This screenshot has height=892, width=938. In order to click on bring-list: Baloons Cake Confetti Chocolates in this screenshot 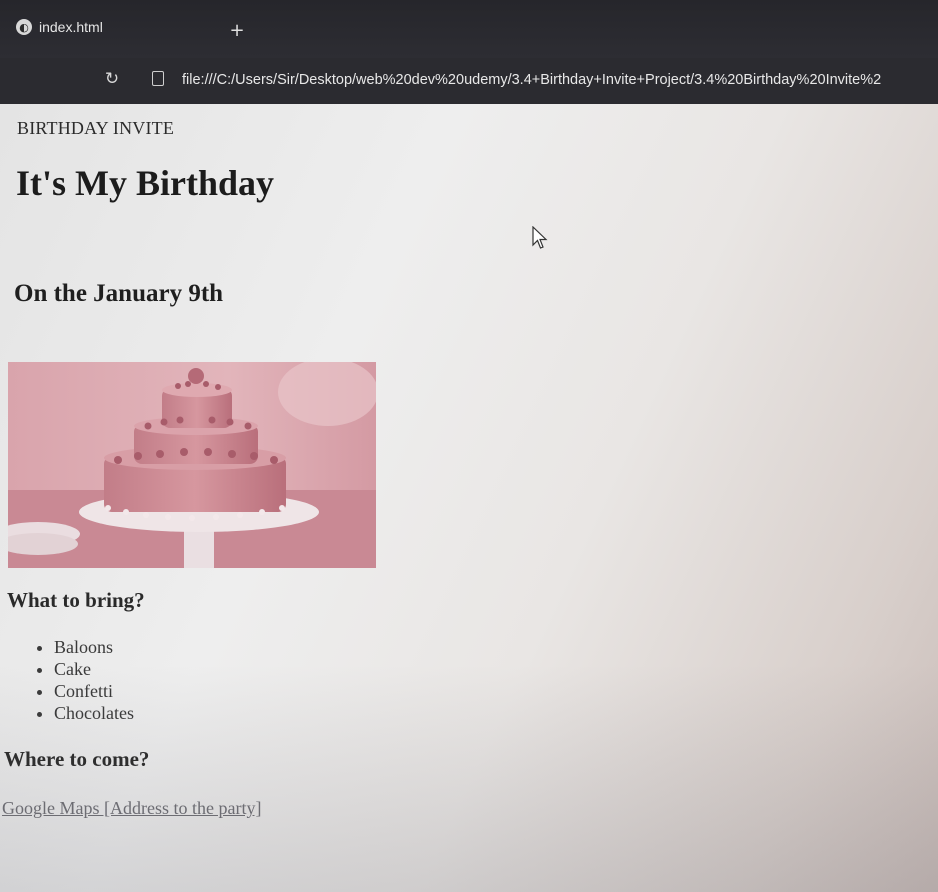, I will do `click(78, 680)`.